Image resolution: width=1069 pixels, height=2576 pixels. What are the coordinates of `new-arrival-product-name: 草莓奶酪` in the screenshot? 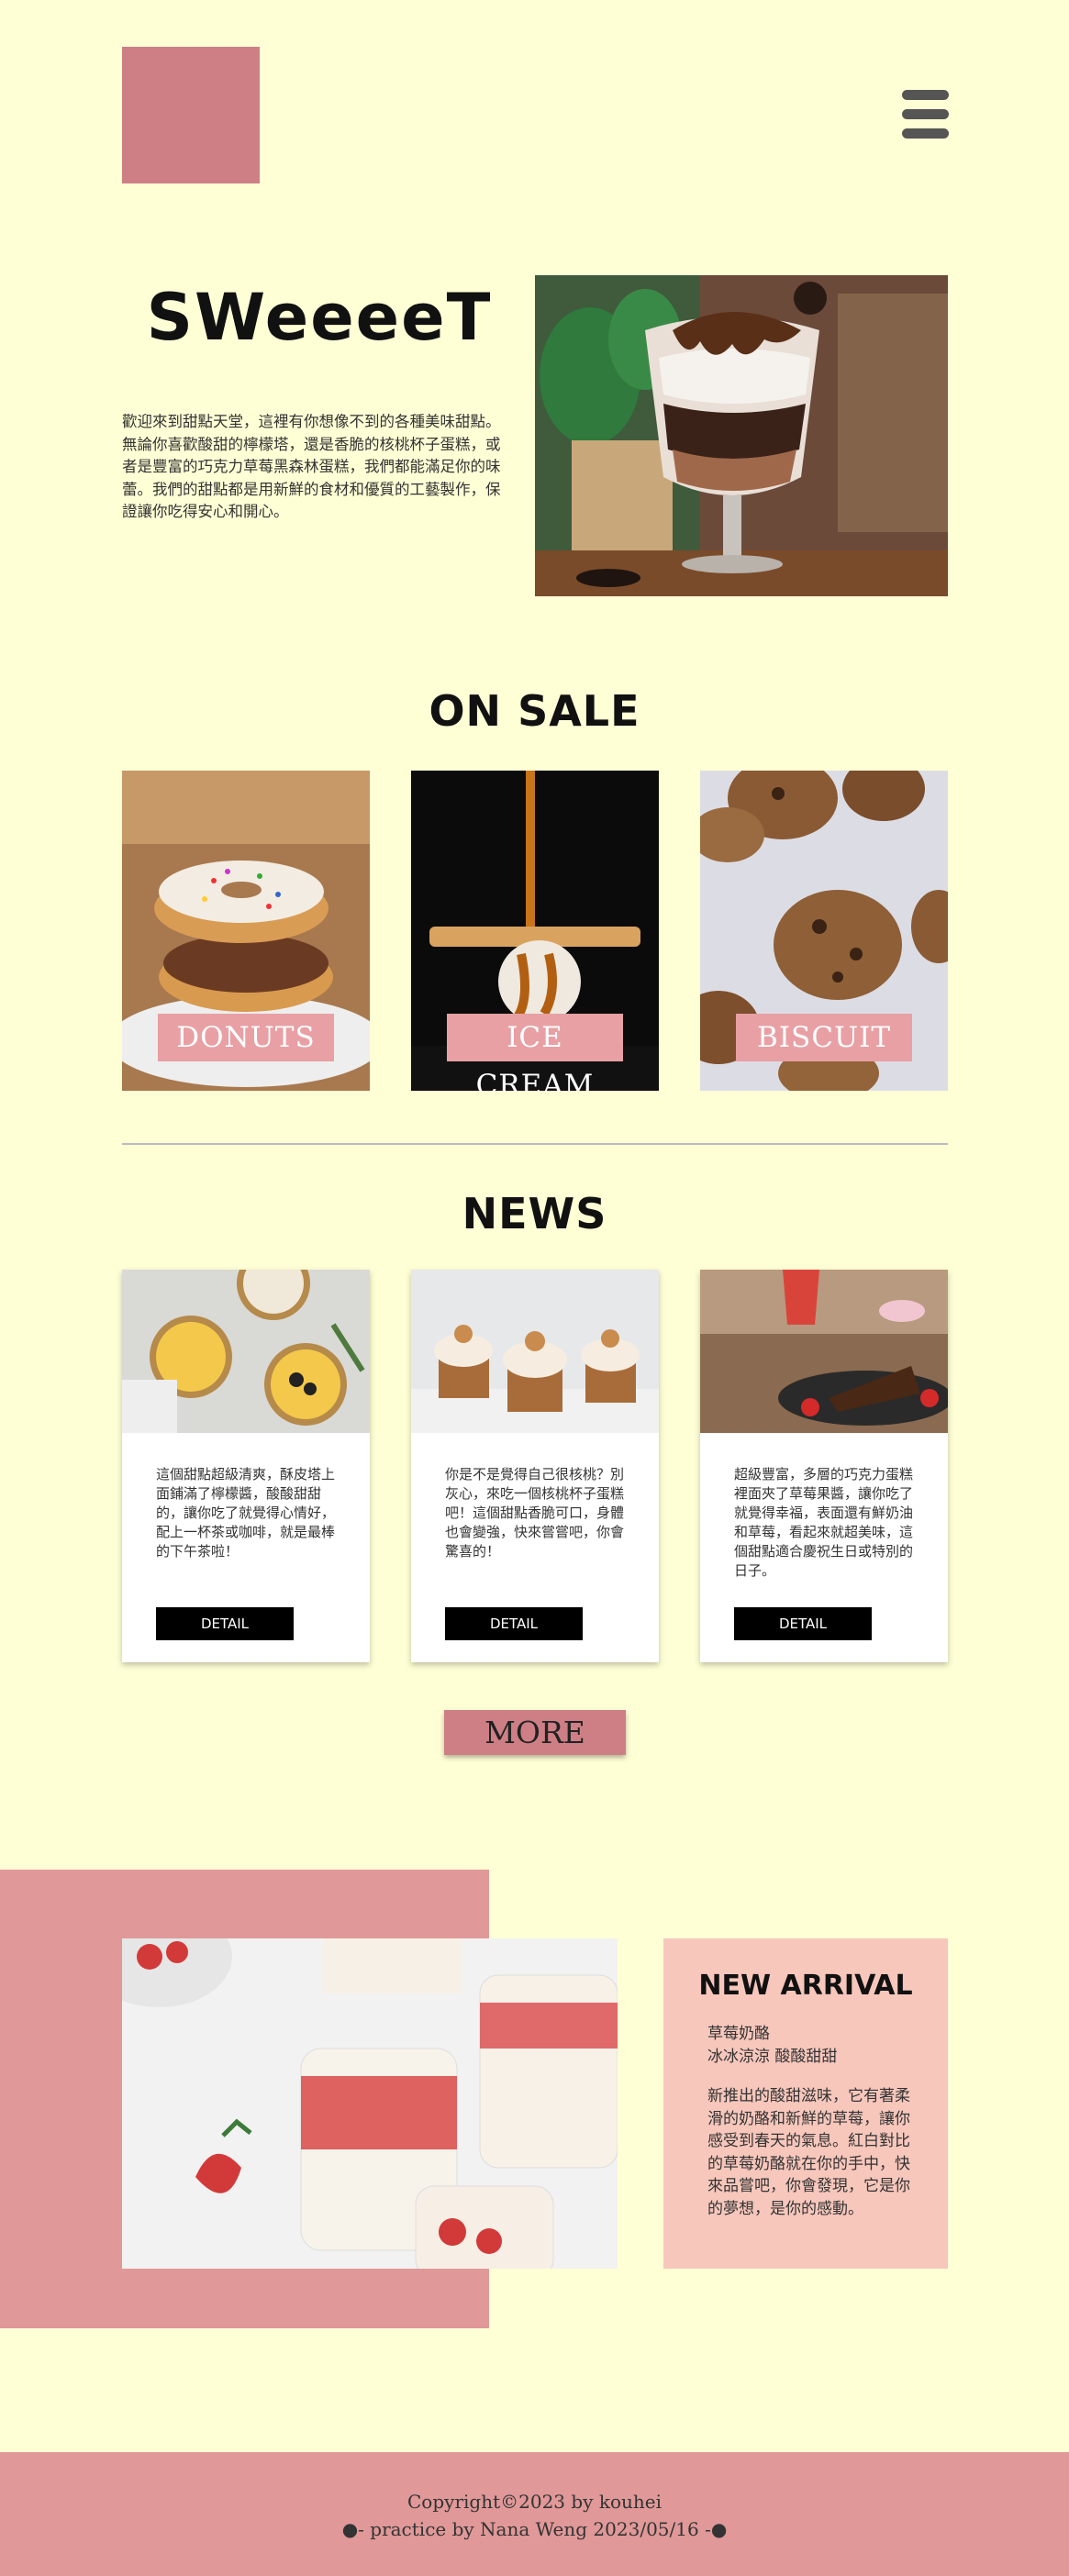 It's located at (738, 2034).